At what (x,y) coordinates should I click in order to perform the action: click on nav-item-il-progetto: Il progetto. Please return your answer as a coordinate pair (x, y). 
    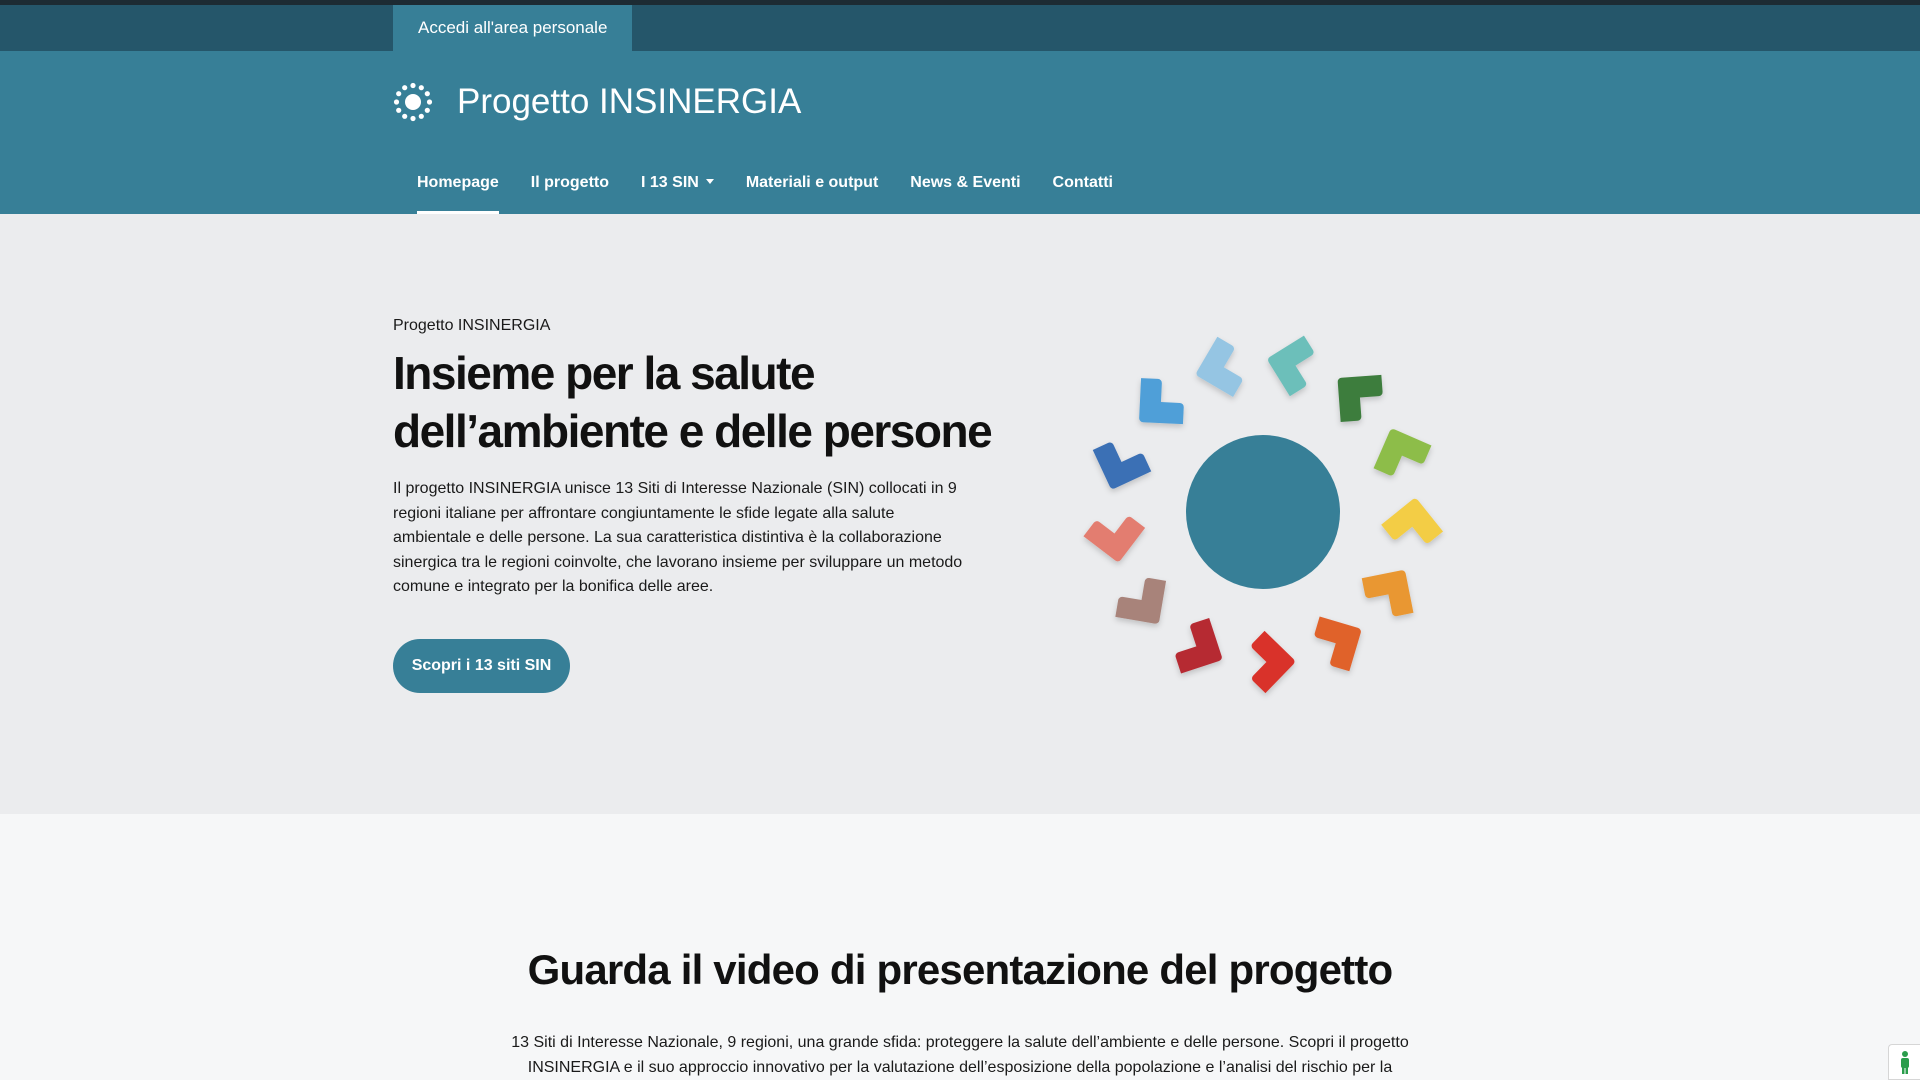
    Looking at the image, I should click on (570, 187).